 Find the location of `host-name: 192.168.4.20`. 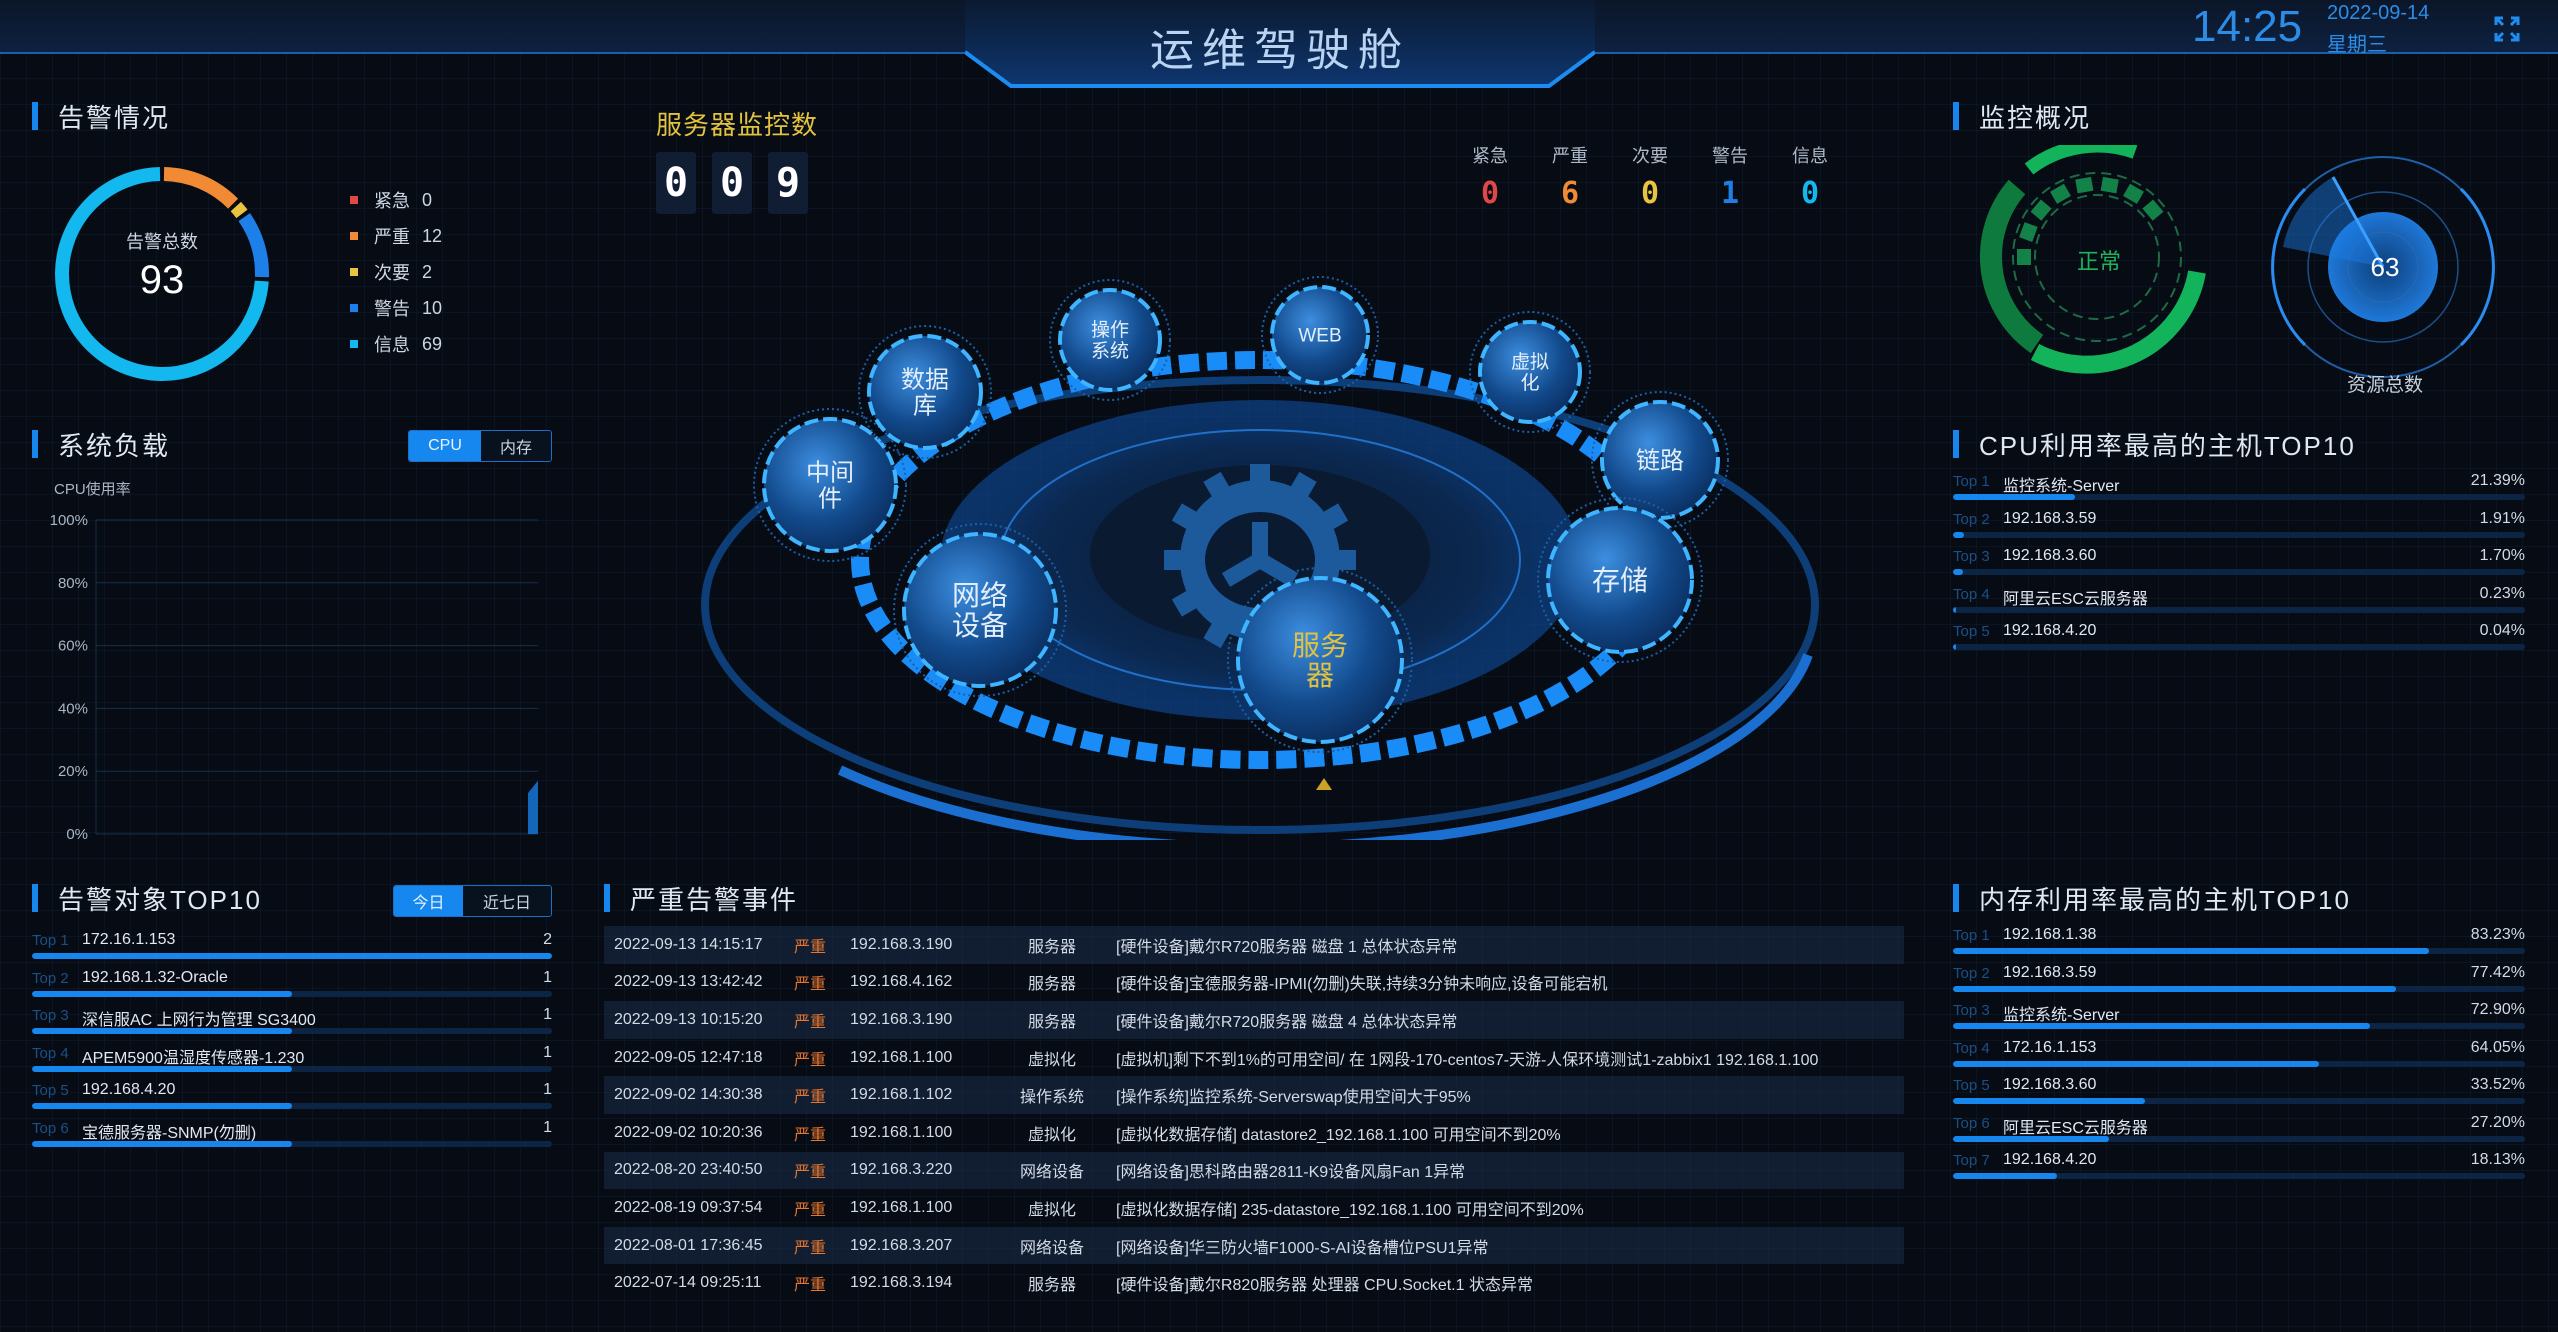

host-name: 192.168.4.20 is located at coordinates (2050, 630).